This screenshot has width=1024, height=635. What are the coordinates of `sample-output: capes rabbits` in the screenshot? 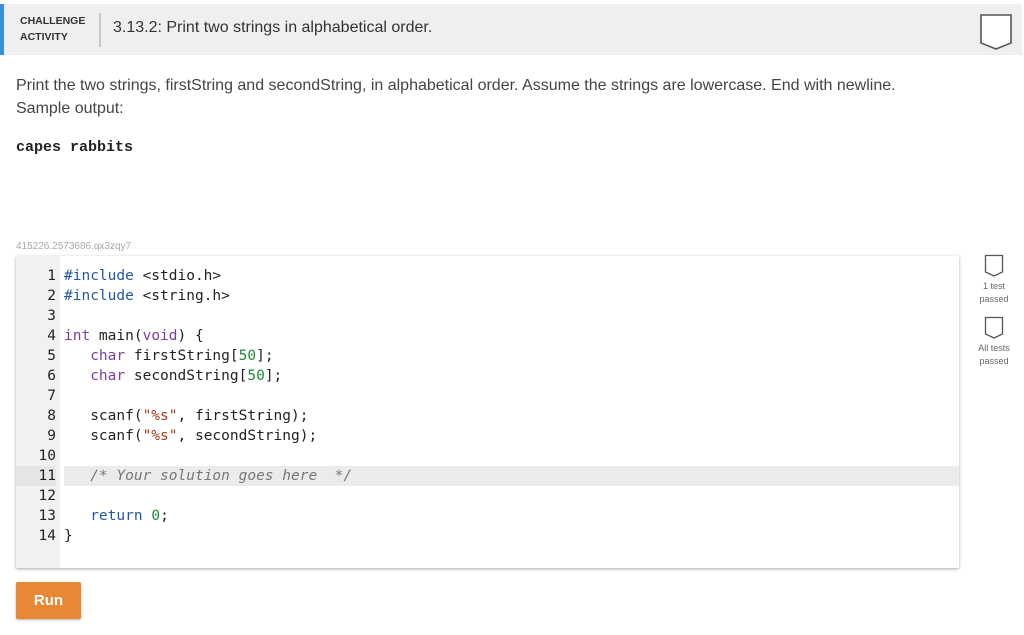 It's located at (74, 147).